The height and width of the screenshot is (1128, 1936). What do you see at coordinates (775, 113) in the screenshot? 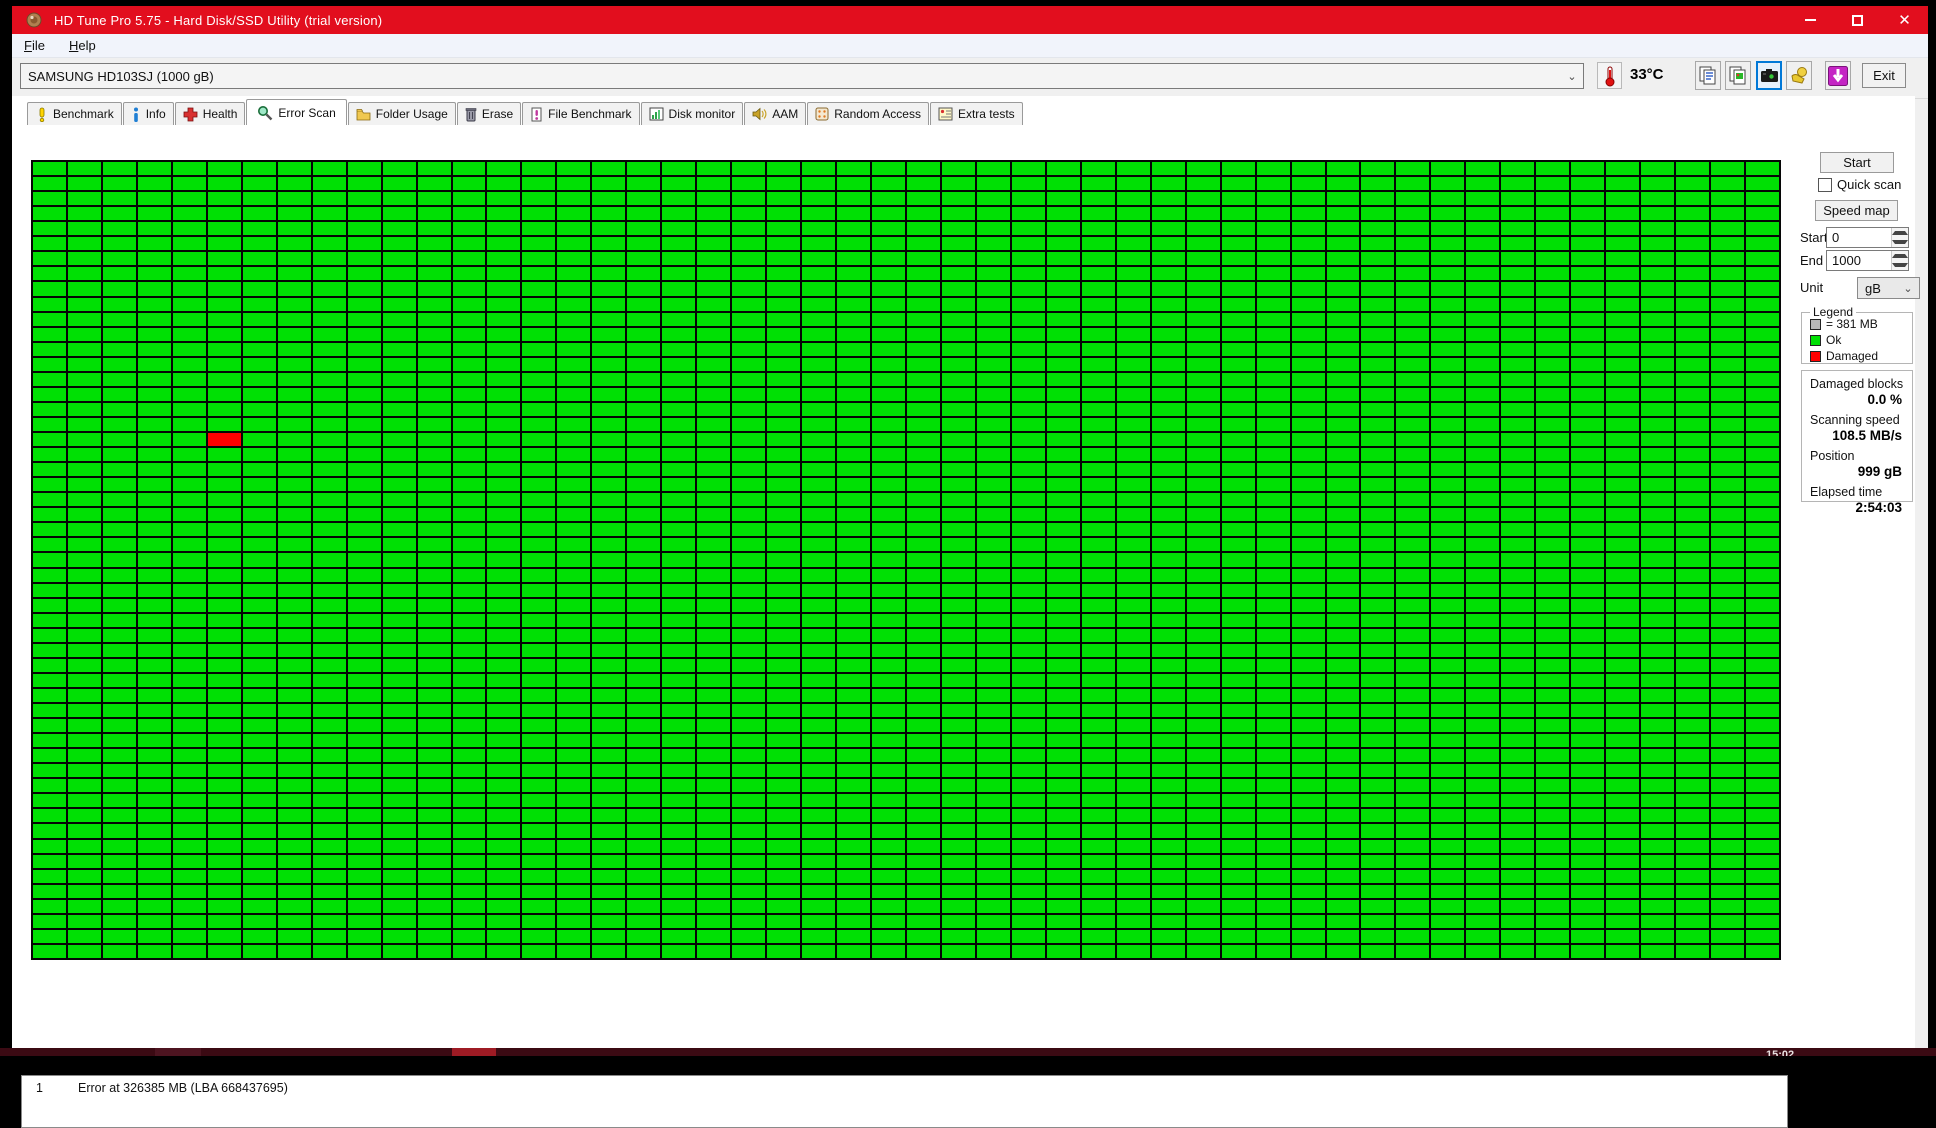
I see `tab-aam: AAM` at bounding box center [775, 113].